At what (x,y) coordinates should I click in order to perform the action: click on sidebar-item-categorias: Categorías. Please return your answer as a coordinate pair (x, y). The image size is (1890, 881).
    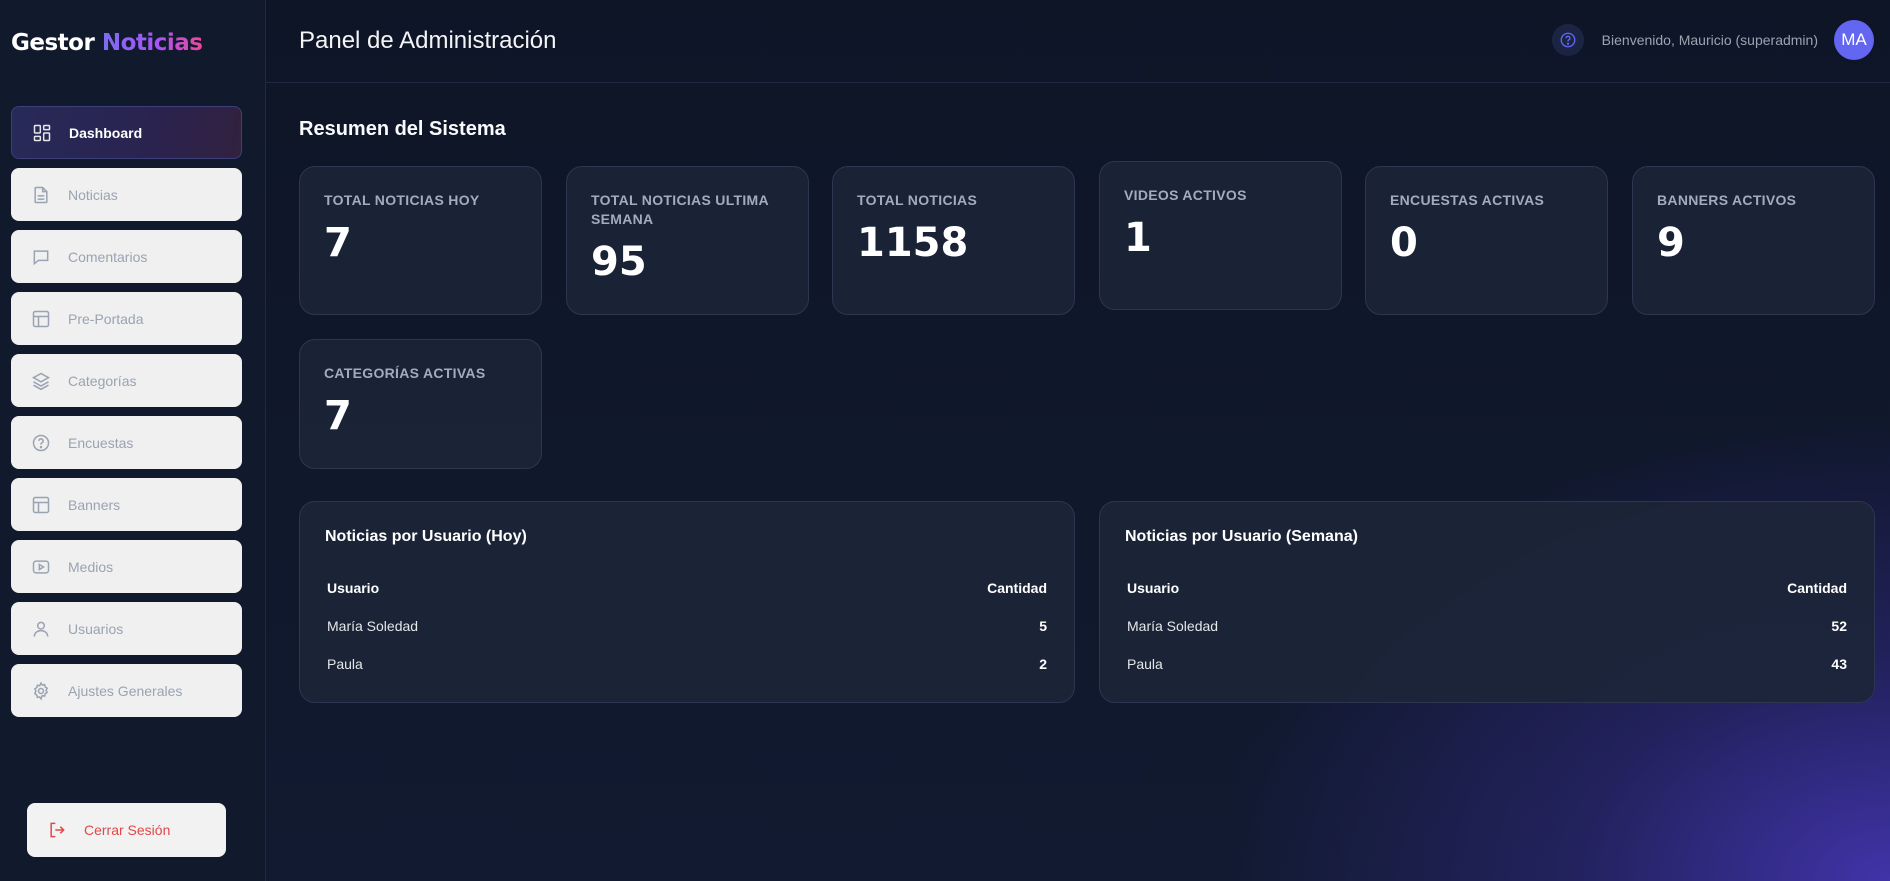
    Looking at the image, I should click on (126, 380).